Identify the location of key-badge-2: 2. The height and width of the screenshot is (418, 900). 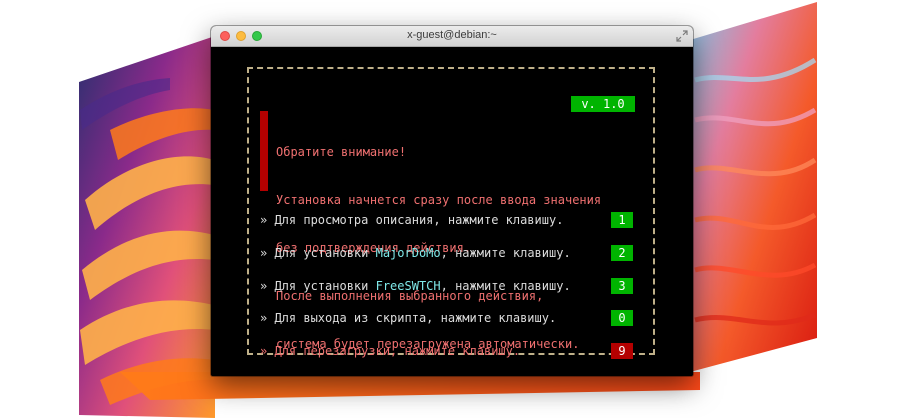
(622, 253).